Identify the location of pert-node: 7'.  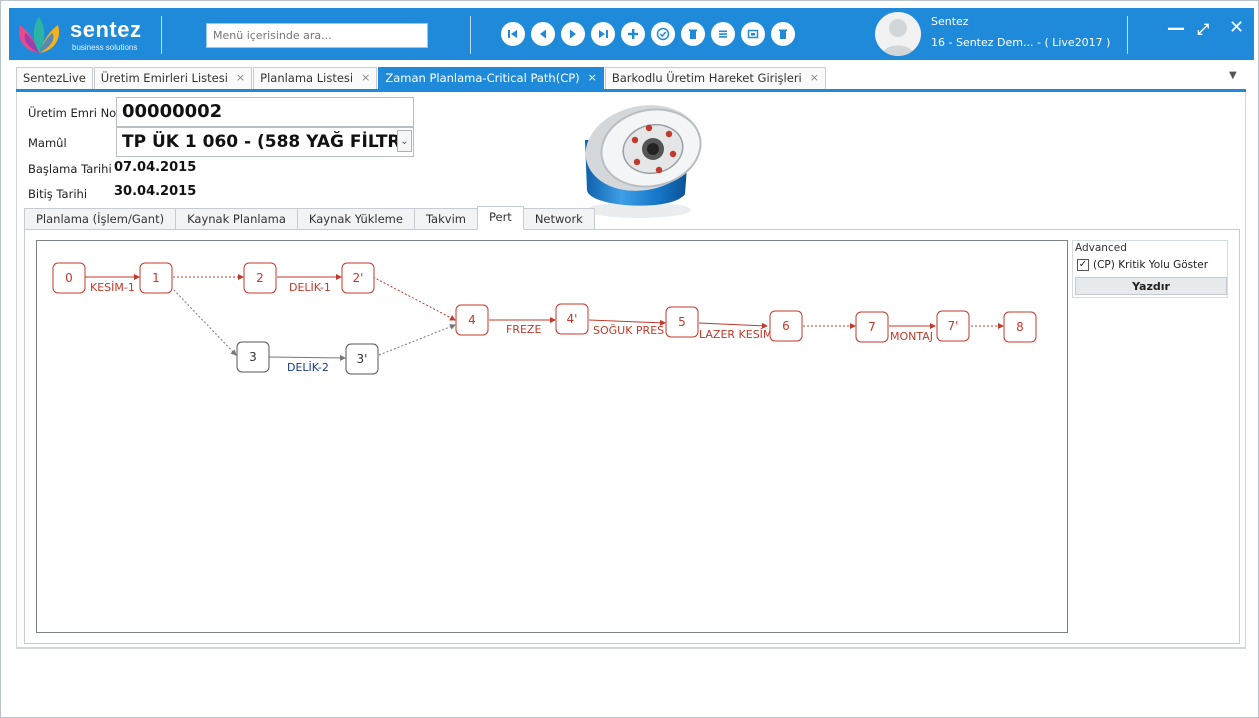
(953, 326).